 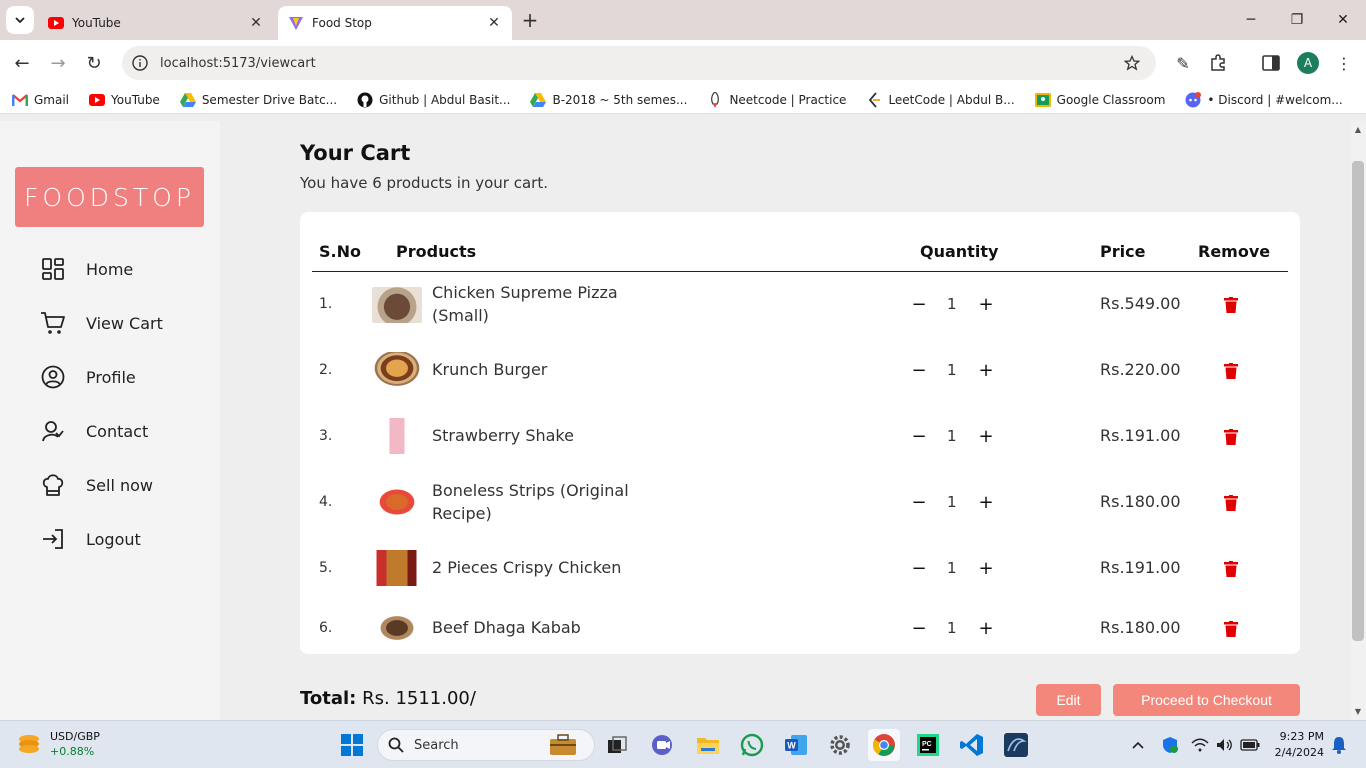 What do you see at coordinates (1297, 745) in the screenshot?
I see `system-clock: 9:23 PM 2/4/2024` at bounding box center [1297, 745].